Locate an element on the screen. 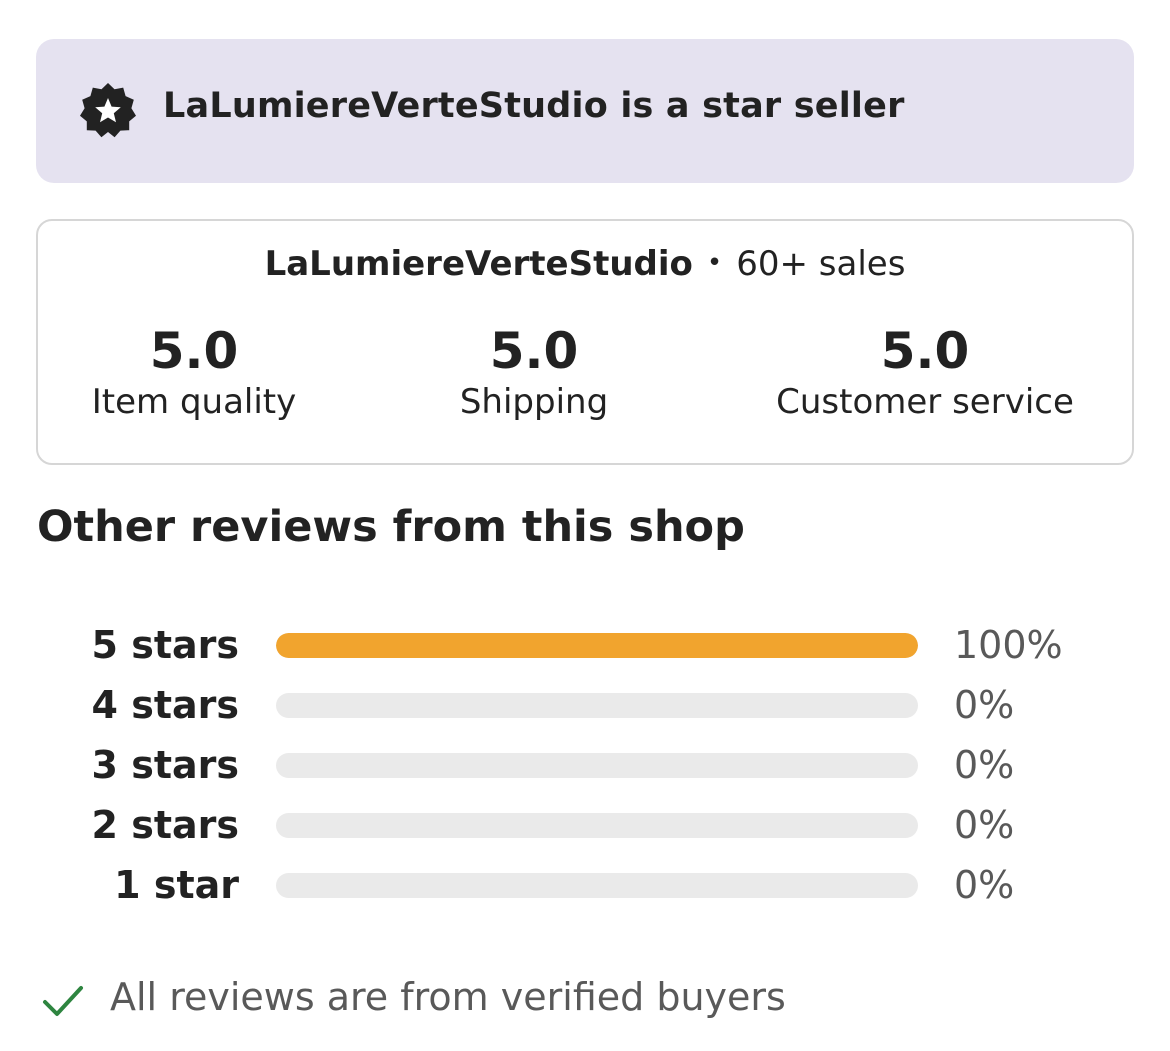  metric-label: Customer service is located at coordinates (925, 402).